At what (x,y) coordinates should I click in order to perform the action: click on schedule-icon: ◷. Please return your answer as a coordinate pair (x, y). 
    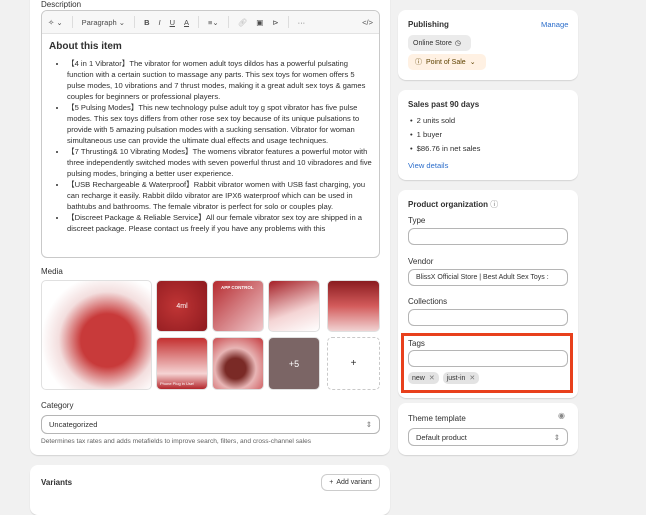
    Looking at the image, I should click on (458, 43).